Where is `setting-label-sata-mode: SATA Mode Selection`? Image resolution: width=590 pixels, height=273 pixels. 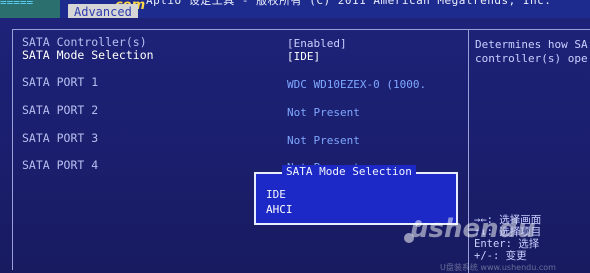
setting-label-sata-mode: SATA Mode Selection is located at coordinates (88, 55).